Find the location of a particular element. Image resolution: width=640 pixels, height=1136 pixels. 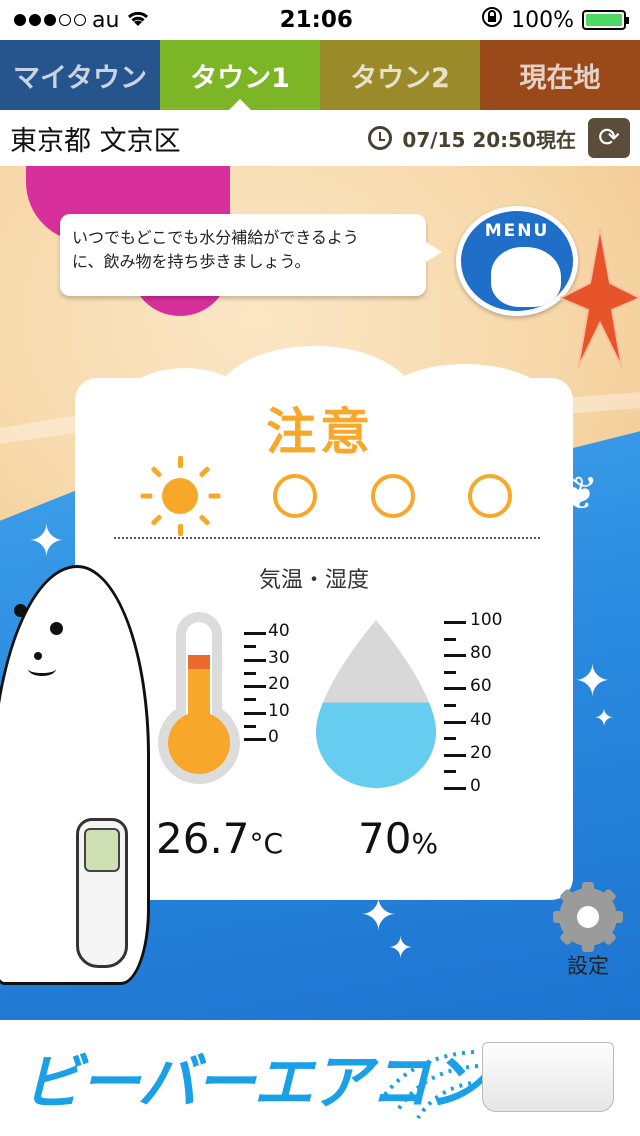

humidity-tick-label: 40 is located at coordinates (481, 719).